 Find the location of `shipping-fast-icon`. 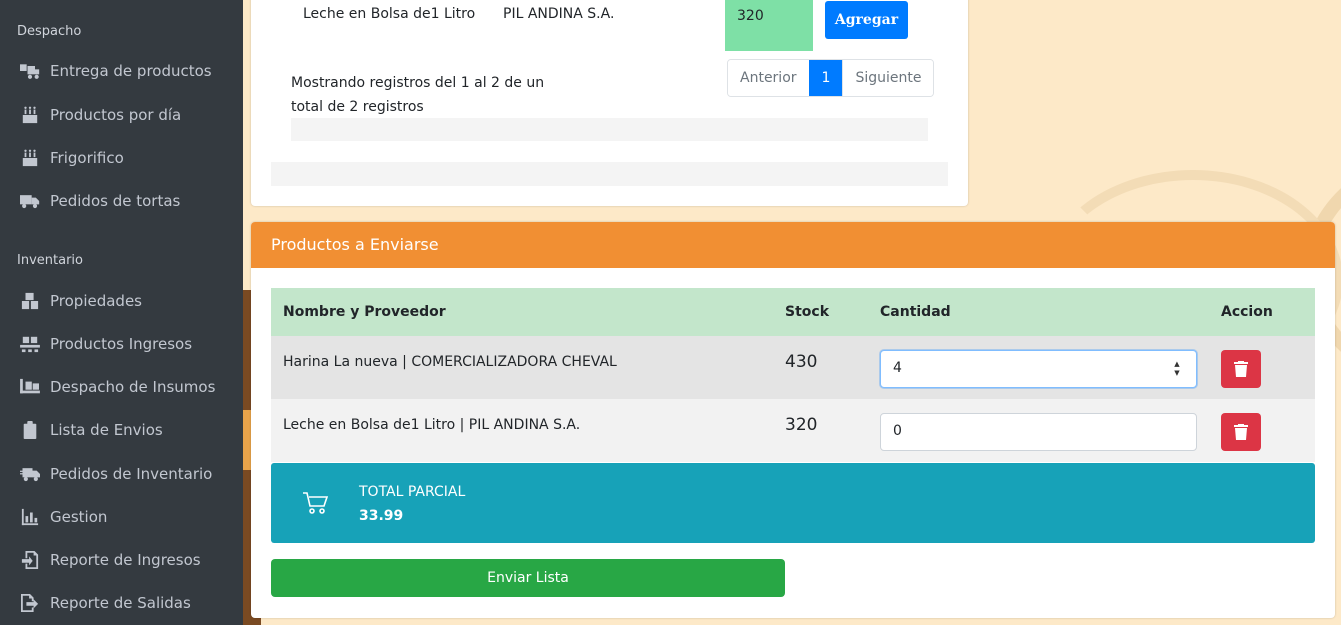

shipping-fast-icon is located at coordinates (30, 474).